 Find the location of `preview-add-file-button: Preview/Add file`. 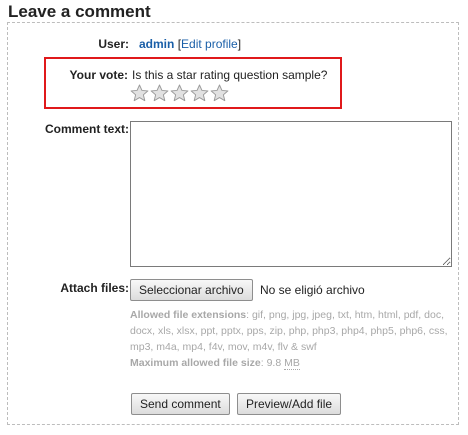

preview-add-file-button: Preview/Add file is located at coordinates (289, 404).